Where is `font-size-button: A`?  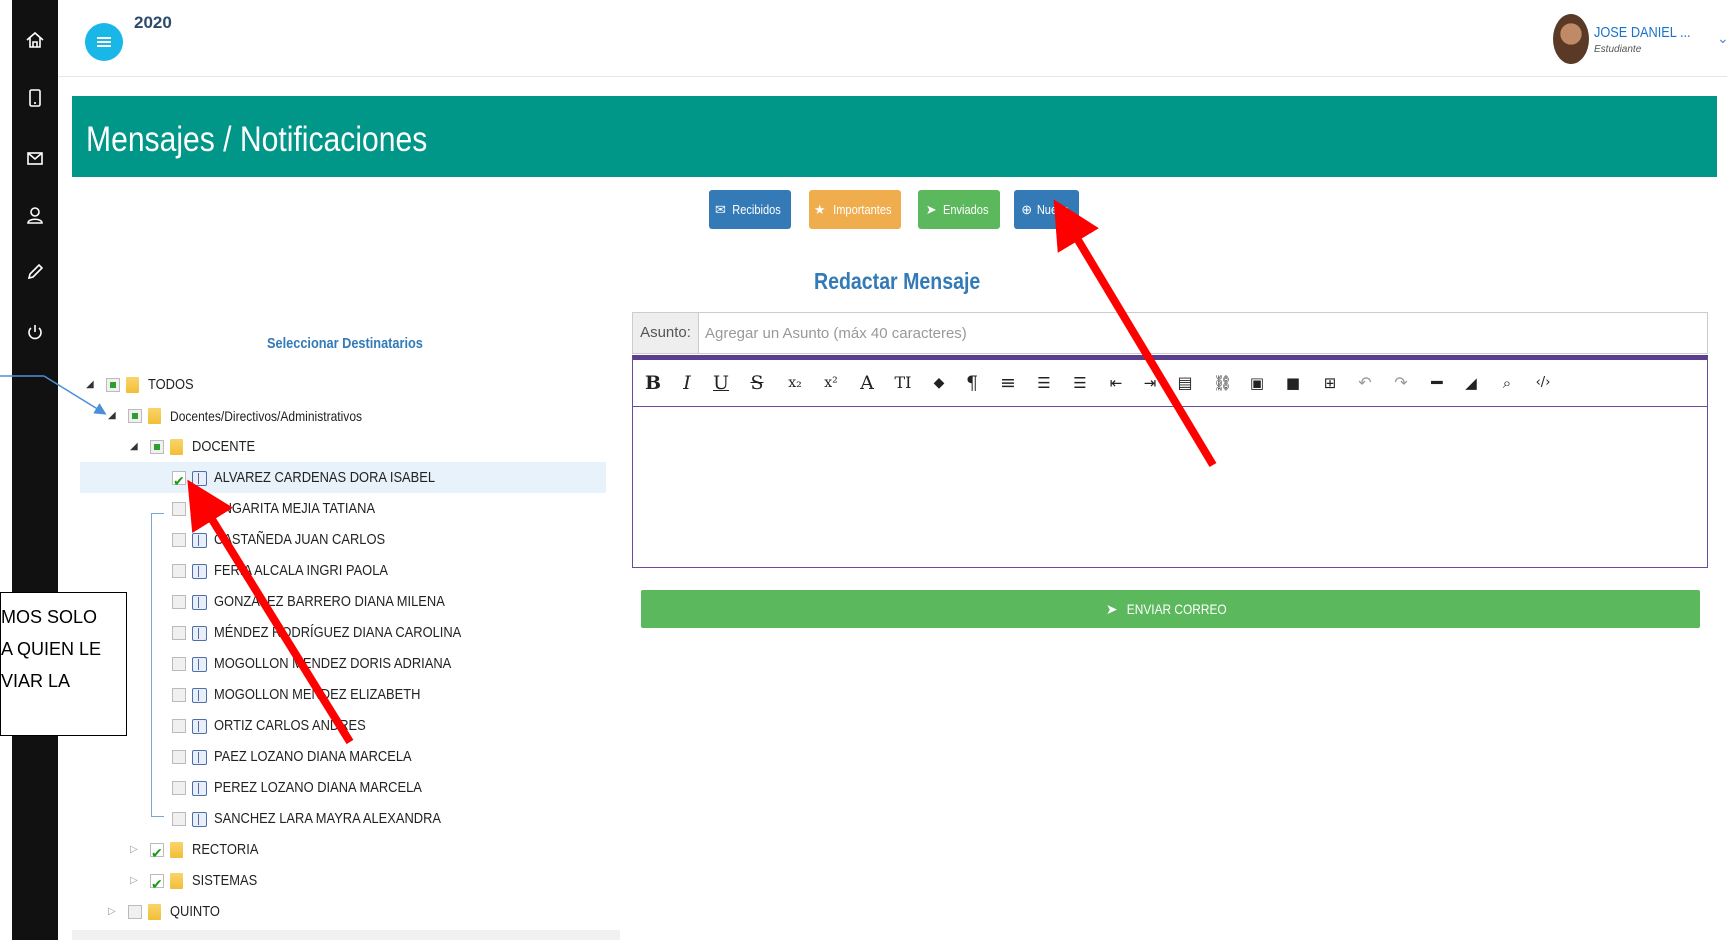 font-size-button: A is located at coordinates (867, 383).